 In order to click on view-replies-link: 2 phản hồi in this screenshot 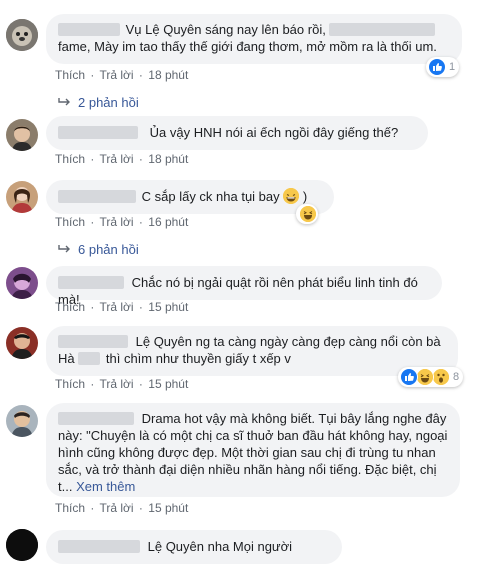, I will do `click(98, 102)`.